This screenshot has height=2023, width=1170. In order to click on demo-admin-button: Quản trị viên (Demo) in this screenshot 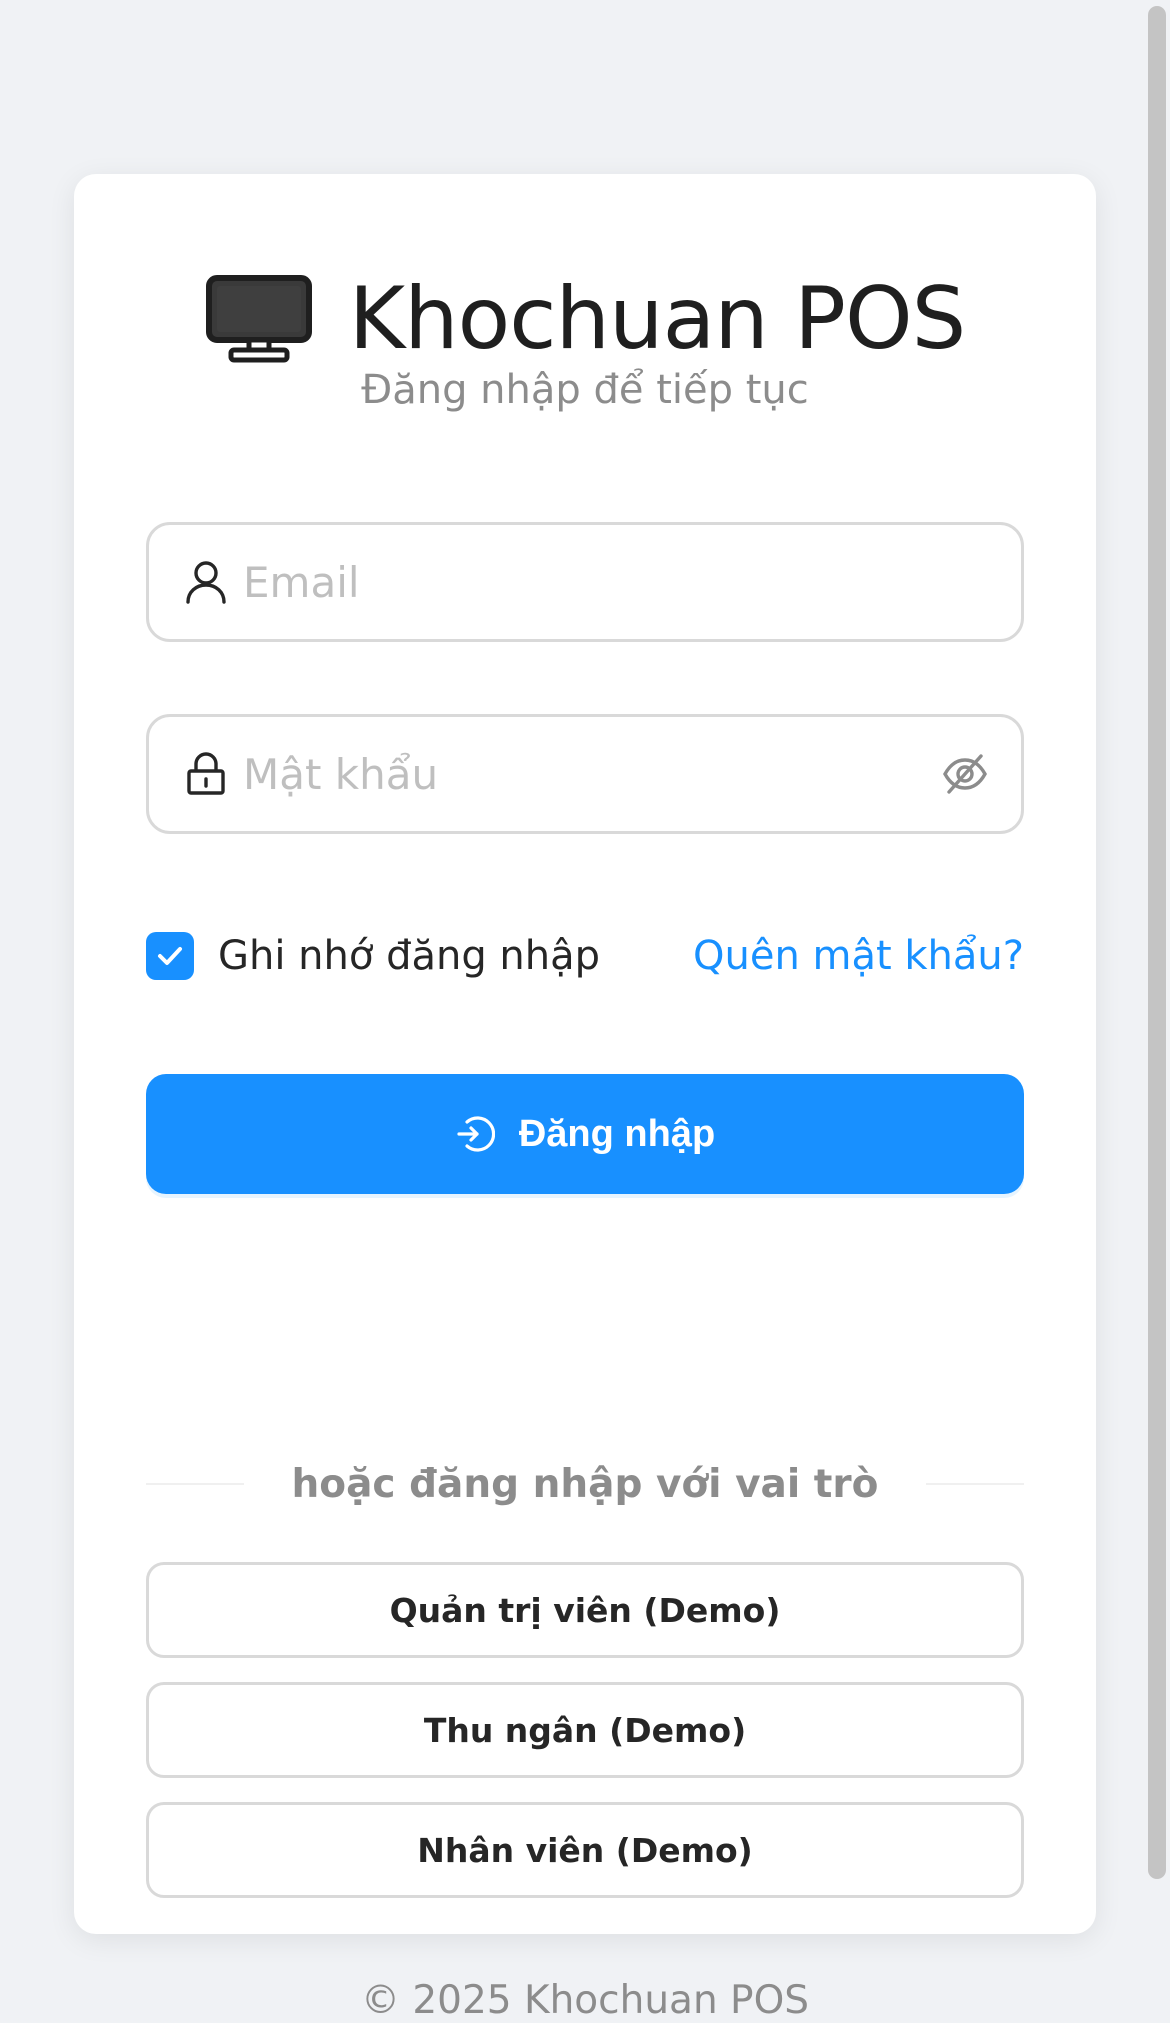, I will do `click(585, 1610)`.